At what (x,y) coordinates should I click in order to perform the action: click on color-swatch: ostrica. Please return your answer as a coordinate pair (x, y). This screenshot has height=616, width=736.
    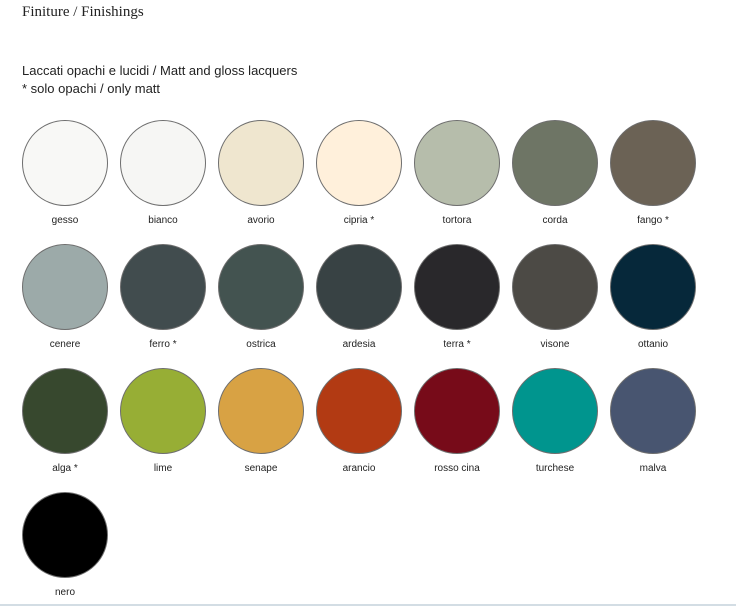
    Looking at the image, I should click on (261, 306).